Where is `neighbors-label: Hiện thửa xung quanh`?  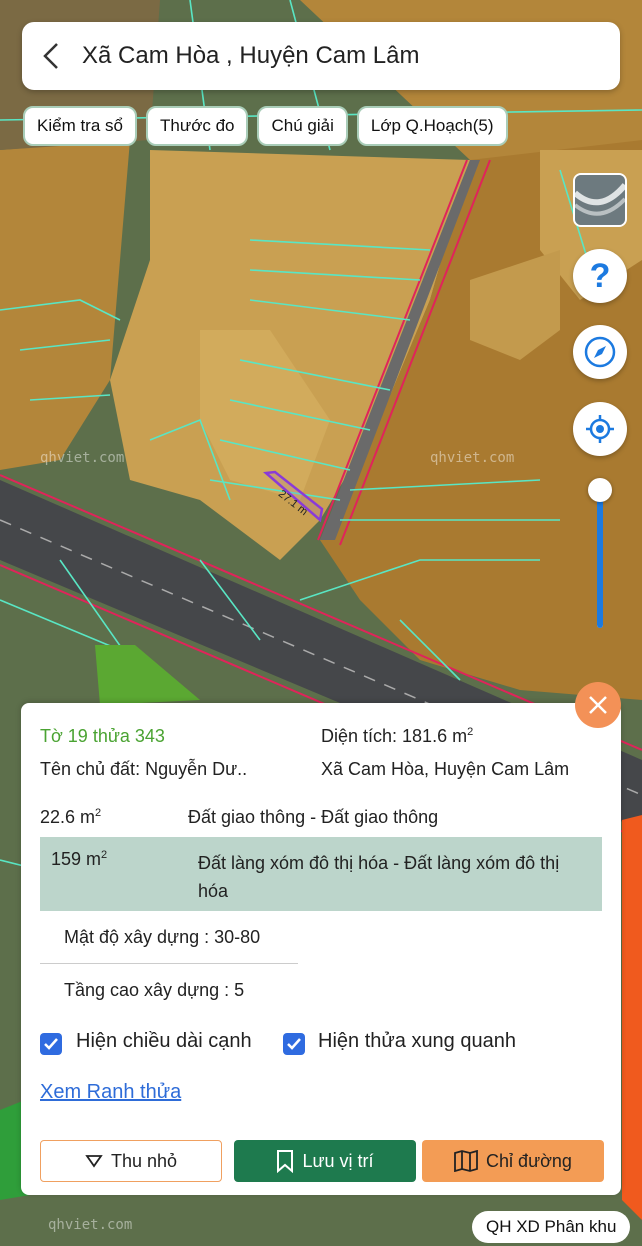 neighbors-label: Hiện thửa xung quanh is located at coordinates (417, 1041).